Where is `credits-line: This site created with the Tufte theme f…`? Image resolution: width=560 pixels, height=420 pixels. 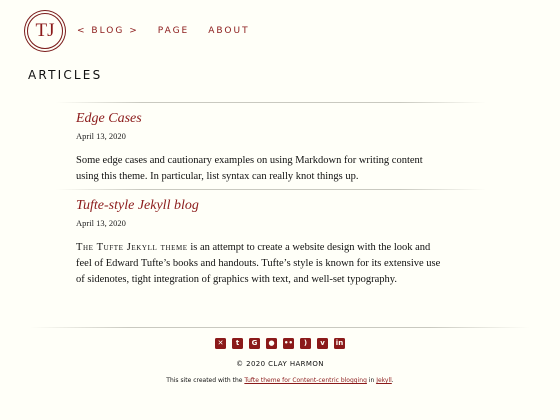 credits-line: This site created with the Tufte theme f… is located at coordinates (280, 380).